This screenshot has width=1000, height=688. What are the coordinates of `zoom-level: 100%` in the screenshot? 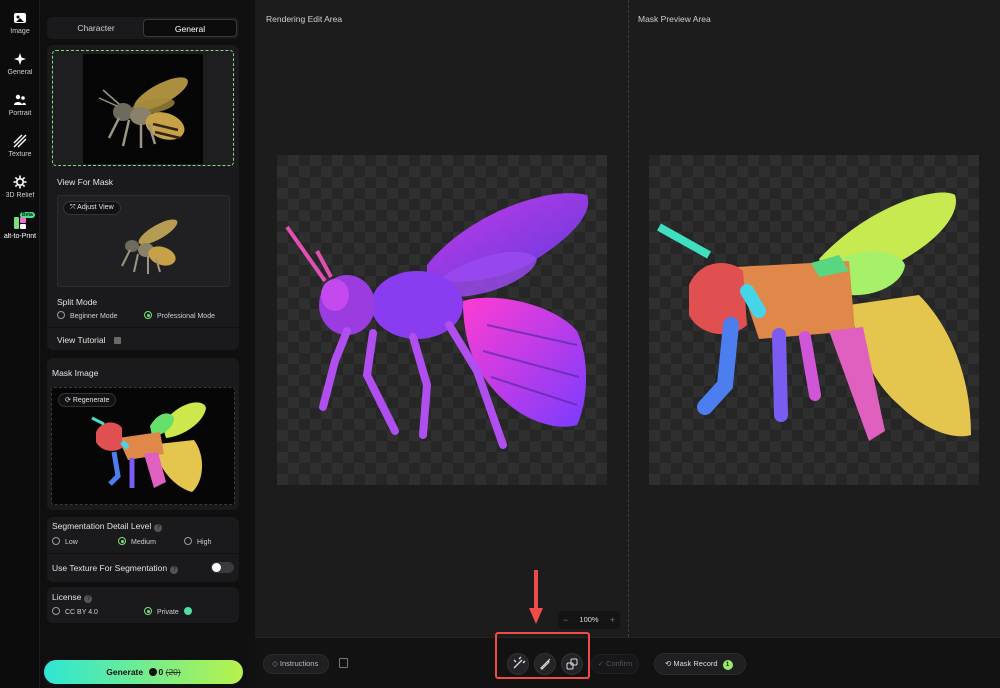 It's located at (589, 619).